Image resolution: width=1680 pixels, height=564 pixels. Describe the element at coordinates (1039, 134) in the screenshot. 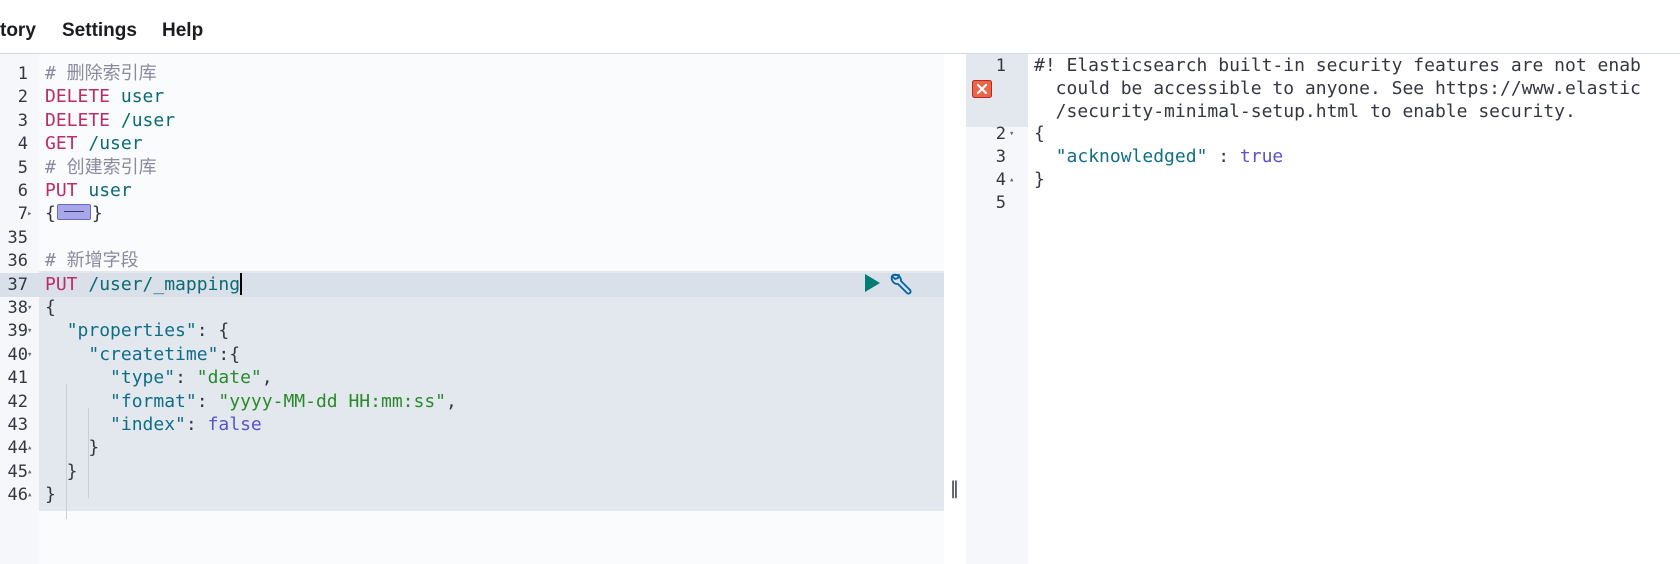

I see `output-text: {` at that location.